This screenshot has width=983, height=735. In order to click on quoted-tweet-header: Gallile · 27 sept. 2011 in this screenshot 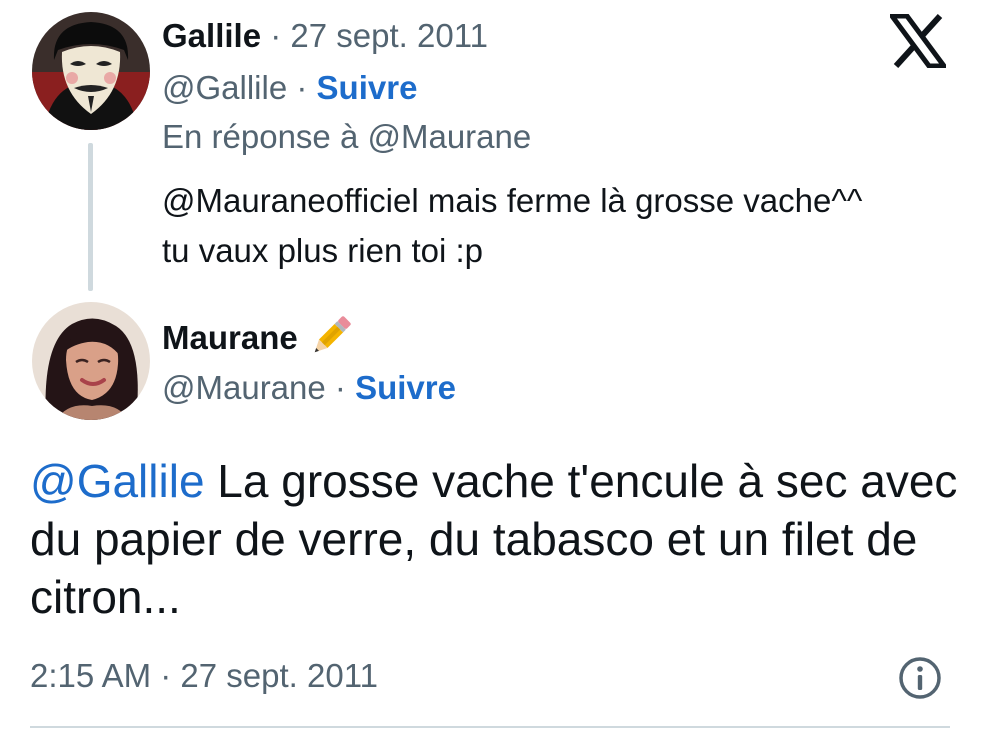, I will do `click(325, 36)`.